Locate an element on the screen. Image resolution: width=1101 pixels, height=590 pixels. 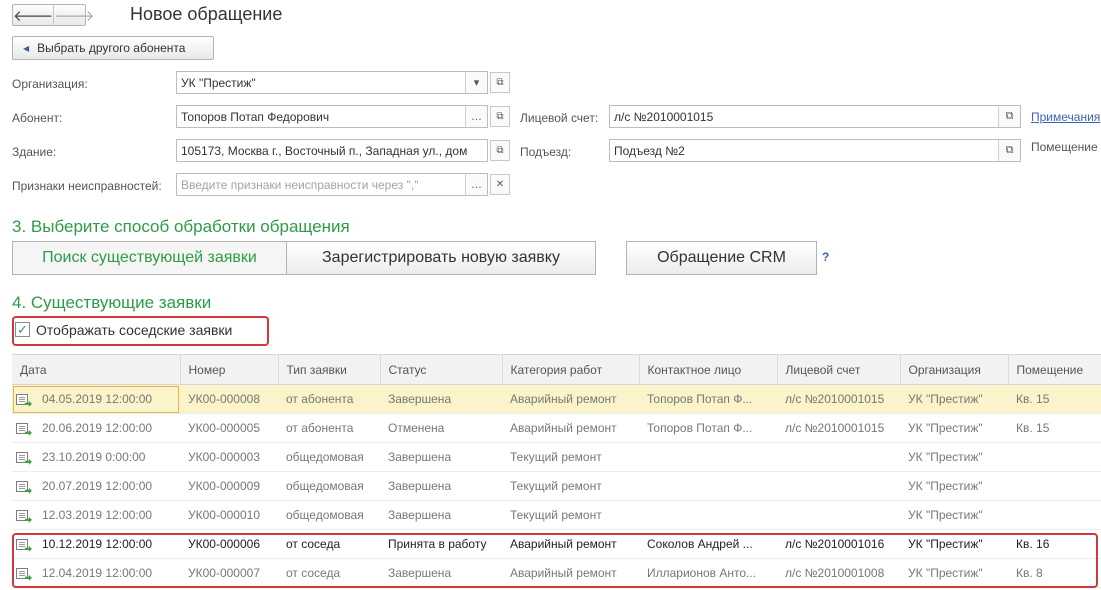
help-icon: ? is located at coordinates (825, 257).